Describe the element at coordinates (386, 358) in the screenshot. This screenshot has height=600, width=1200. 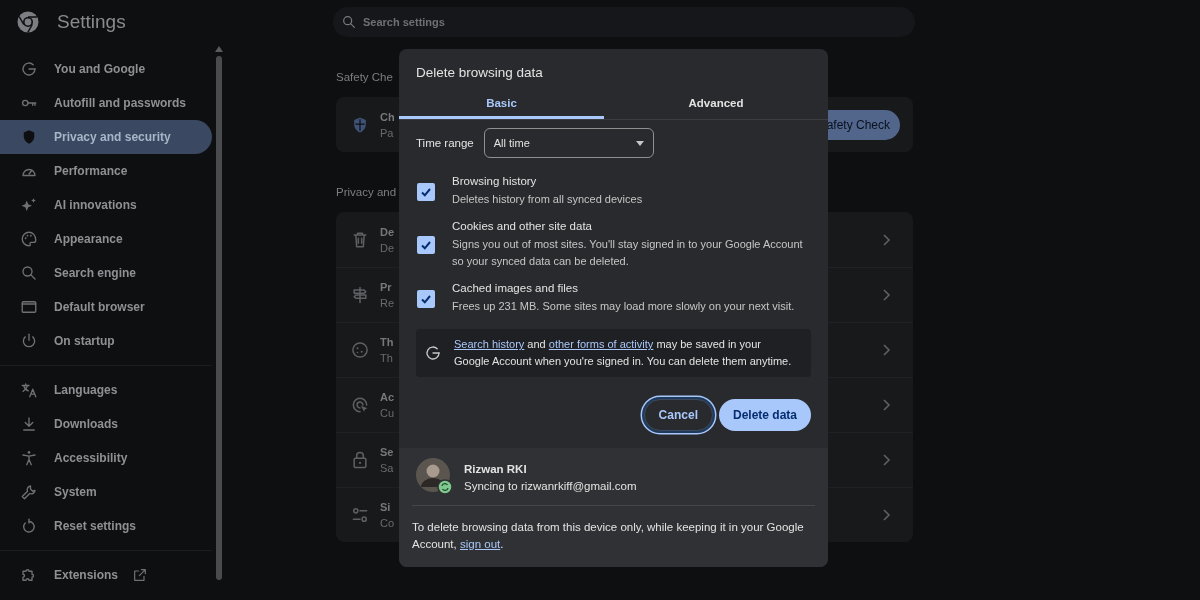
I see `row-subtitle: Th` at that location.